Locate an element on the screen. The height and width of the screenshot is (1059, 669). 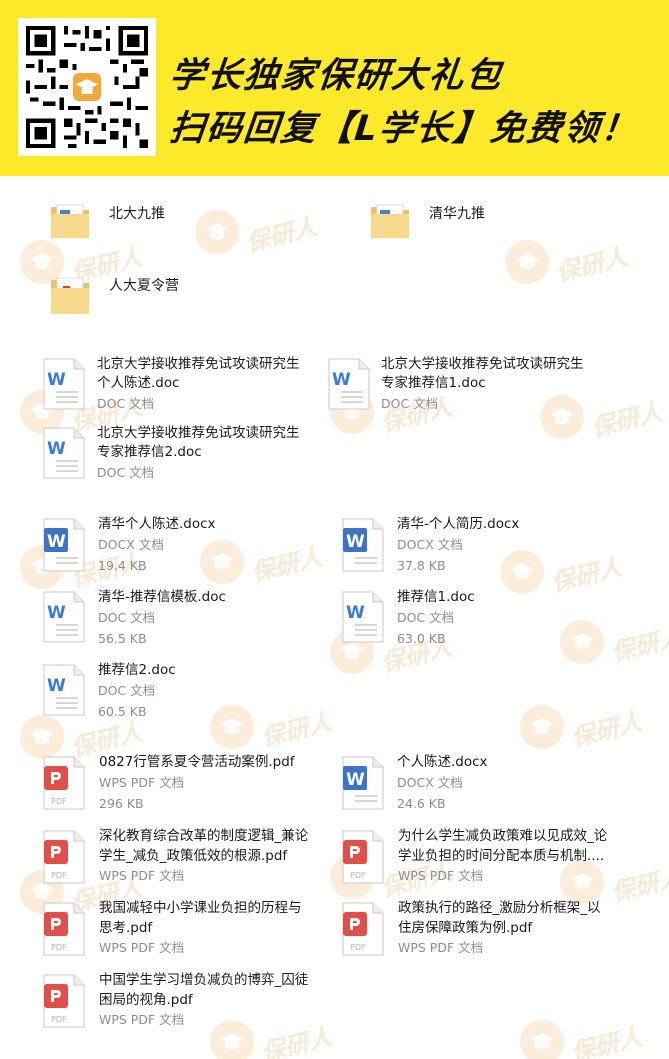
file-item: W 北京大学接收推荐免试攻读研究生 专家推荐信2.doc DOC 文档 is located at coordinates (188, 453).